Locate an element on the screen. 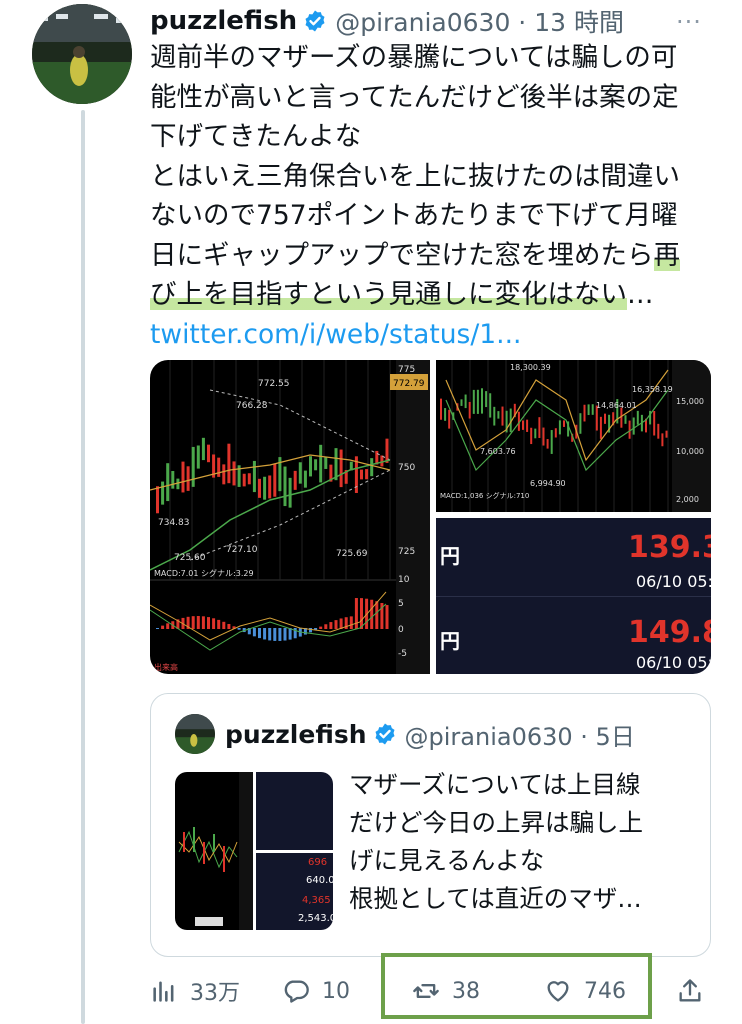  chart-label: 727.10 is located at coordinates (242, 550).